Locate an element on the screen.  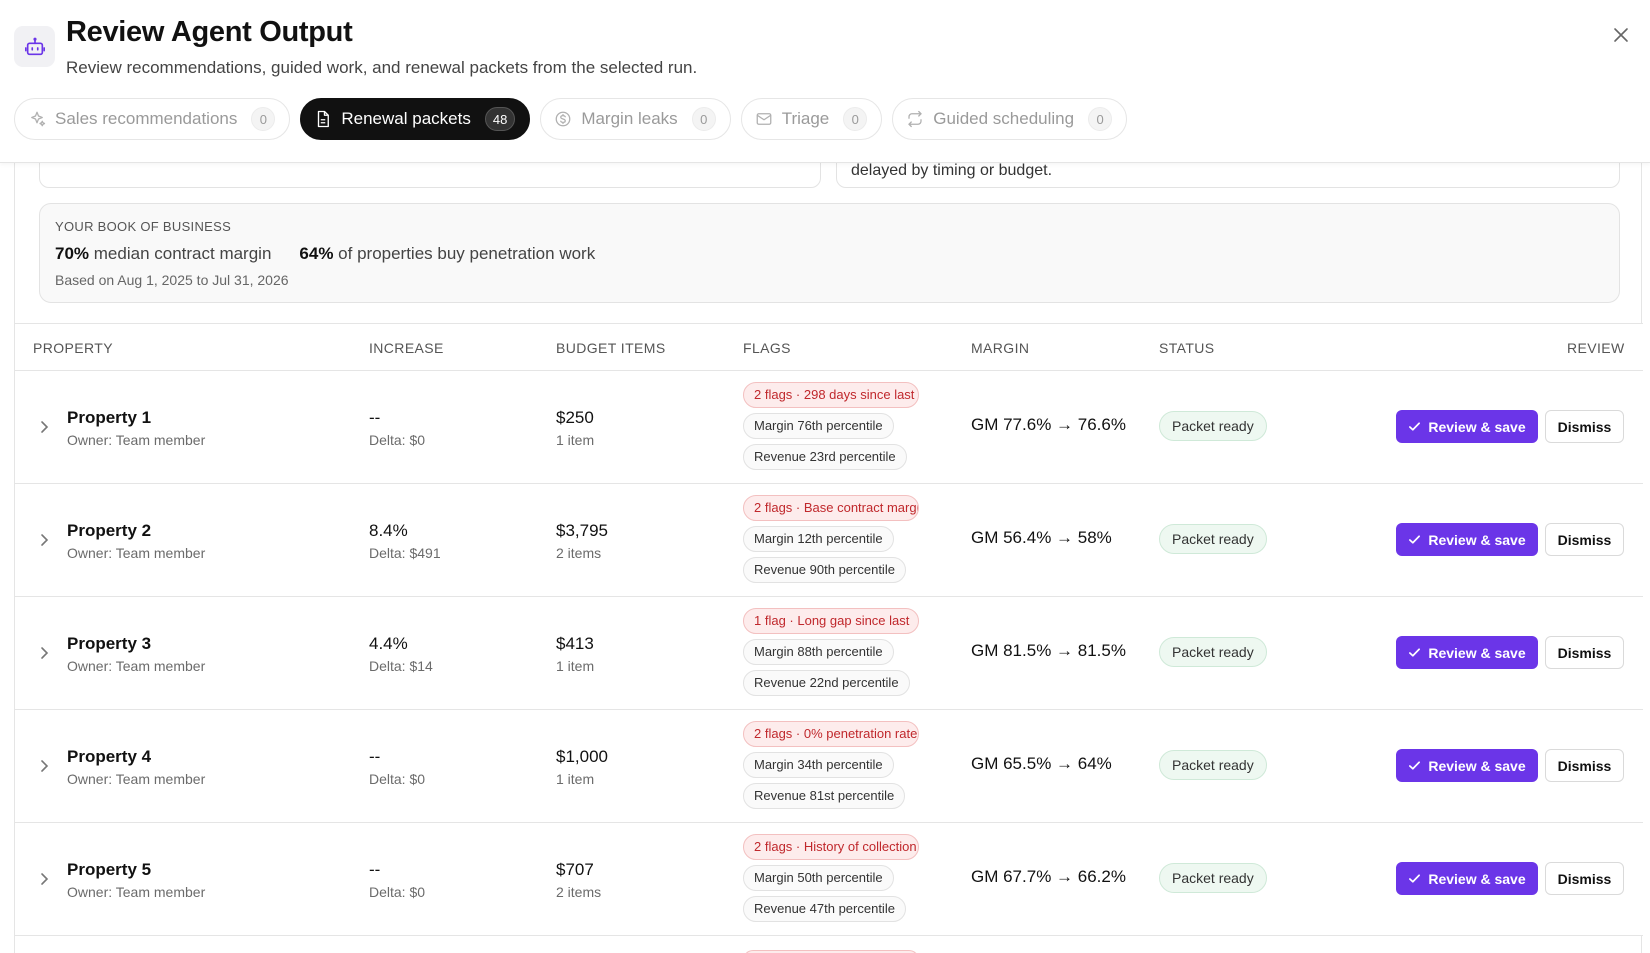
tab-triage: Triage 0 is located at coordinates (811, 119).